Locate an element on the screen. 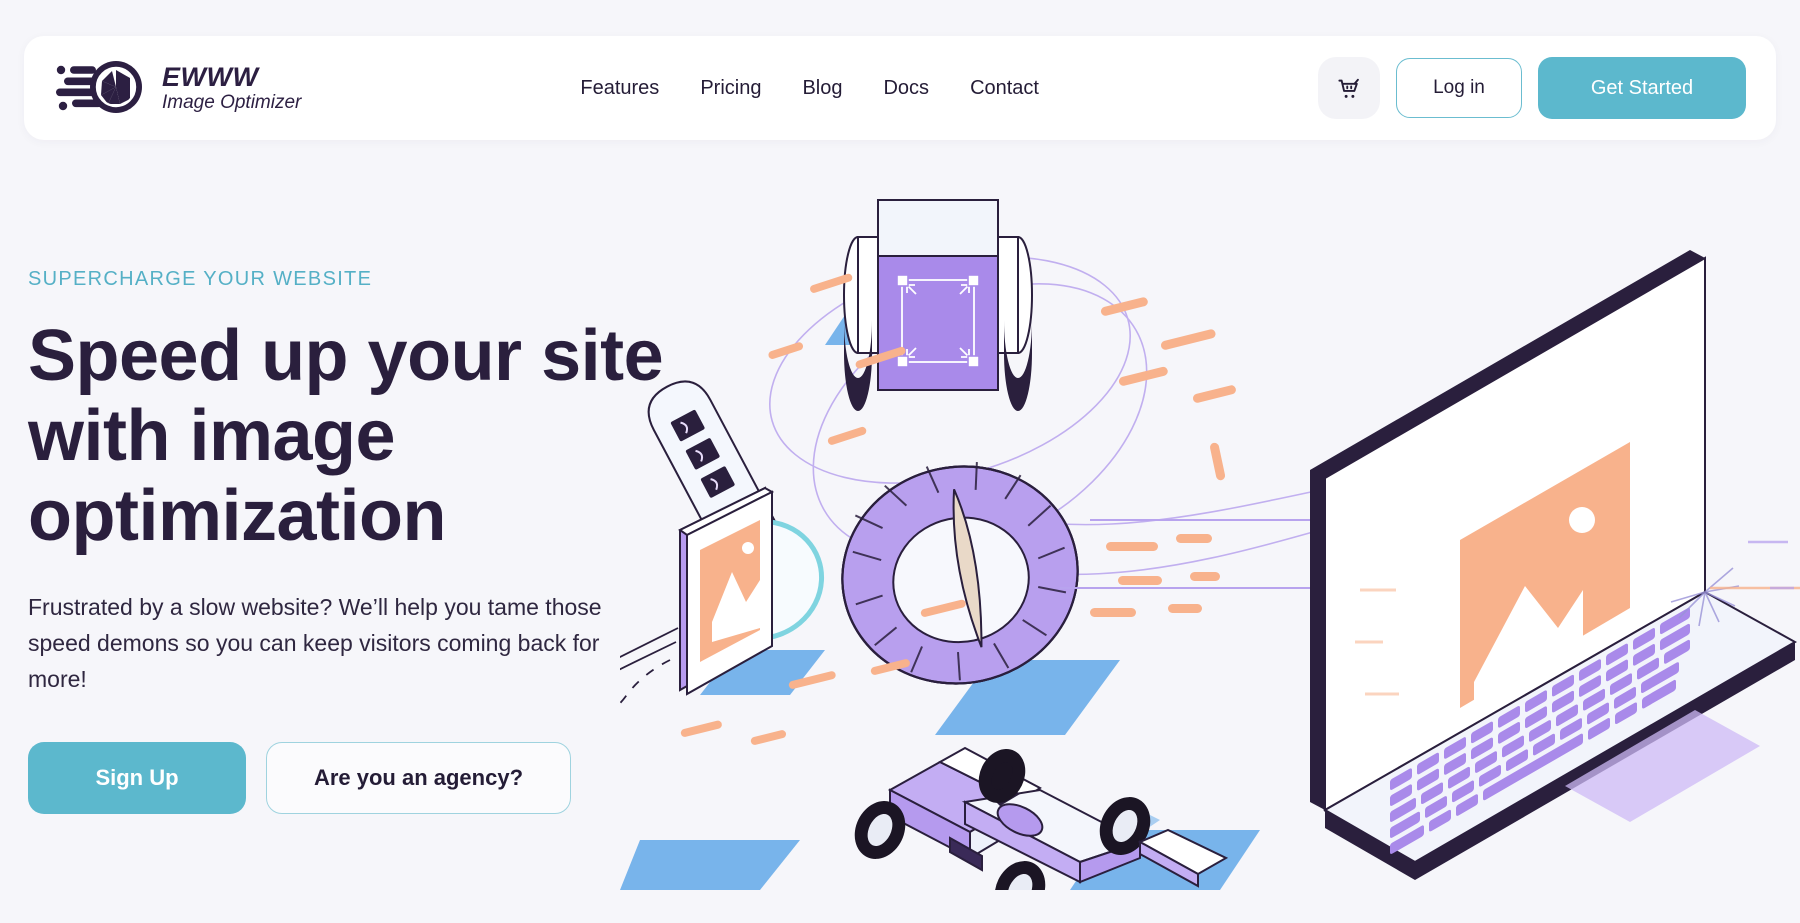 Image resolution: width=1800 pixels, height=923 pixels. hero-eyebrow: SUPERCHARGE YOUR WEBSITE is located at coordinates (200, 279).